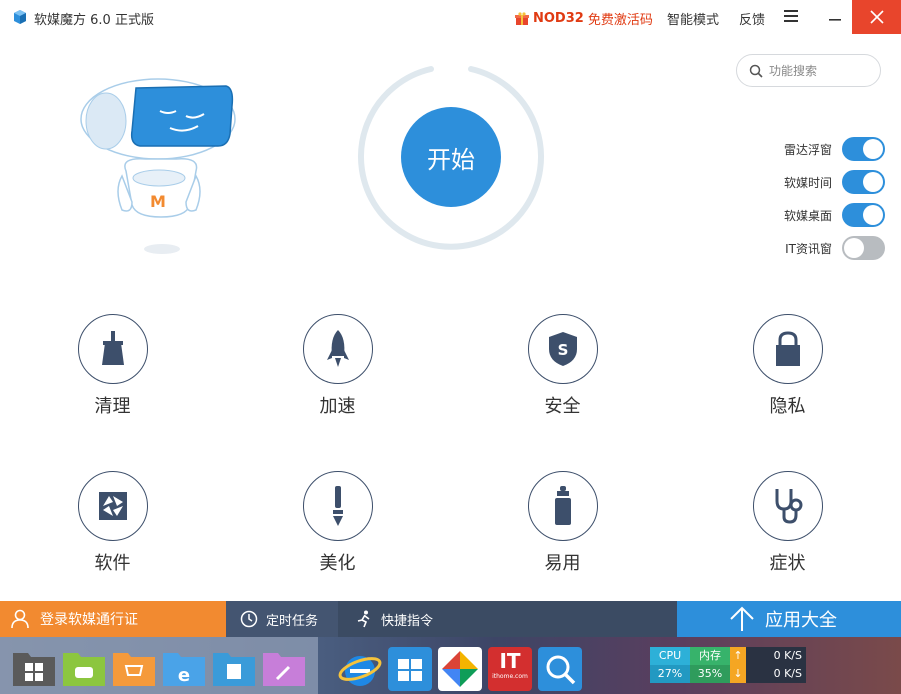 The image size is (901, 694). Describe the element at coordinates (738, 674) in the screenshot. I see `download-arrow-icon: ↓` at that location.